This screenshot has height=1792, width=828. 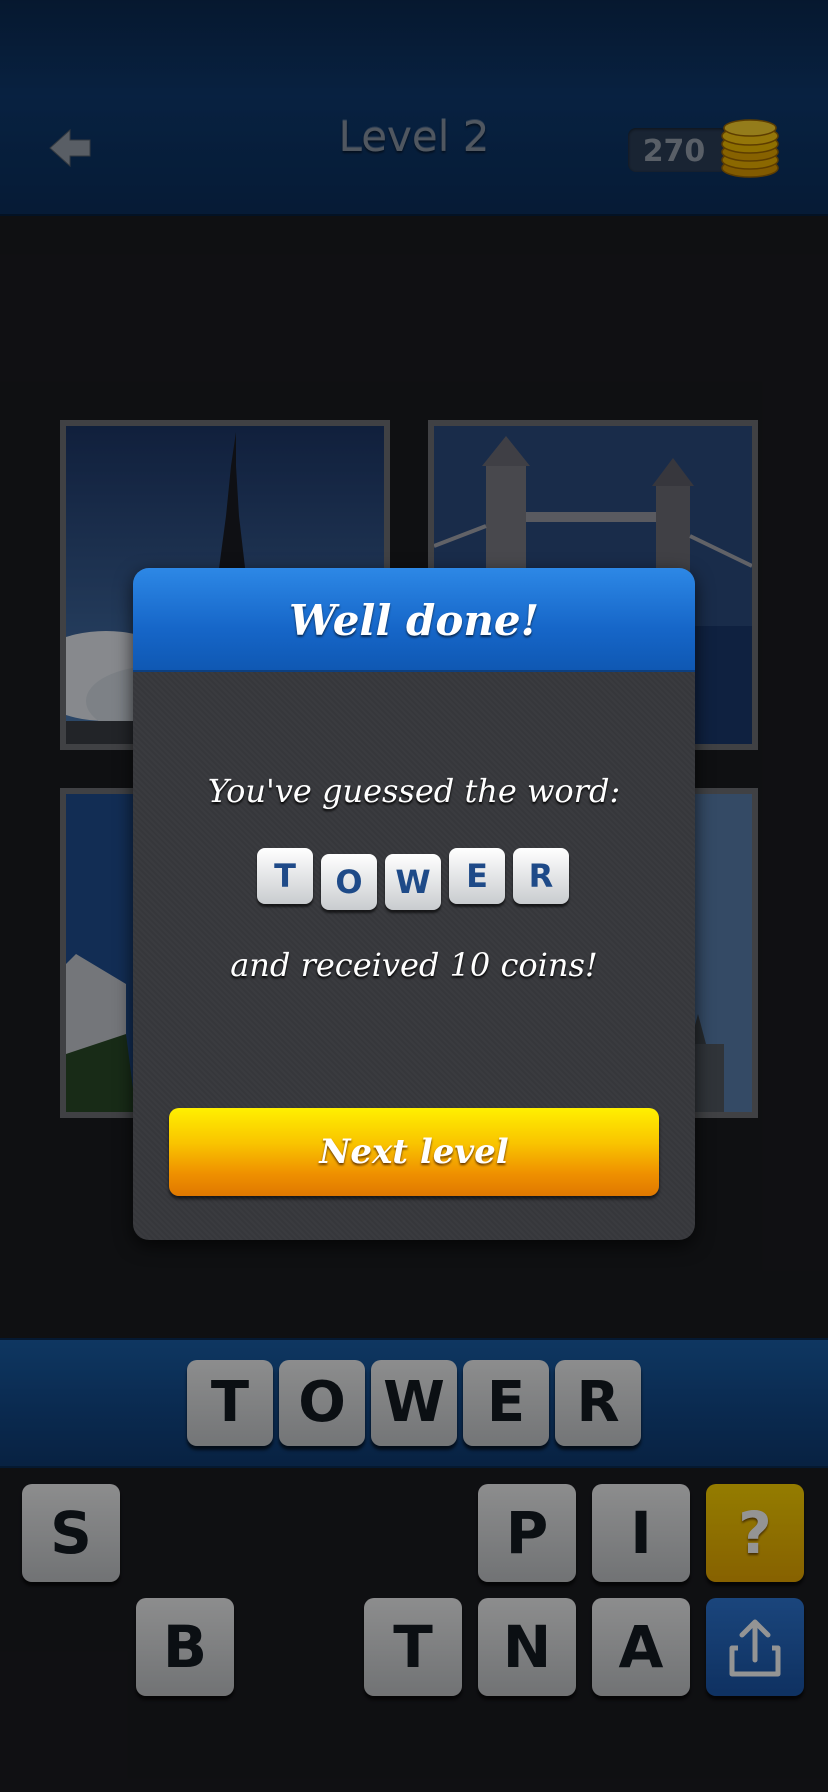 What do you see at coordinates (413, 882) in the screenshot?
I see `word-tile: W` at bounding box center [413, 882].